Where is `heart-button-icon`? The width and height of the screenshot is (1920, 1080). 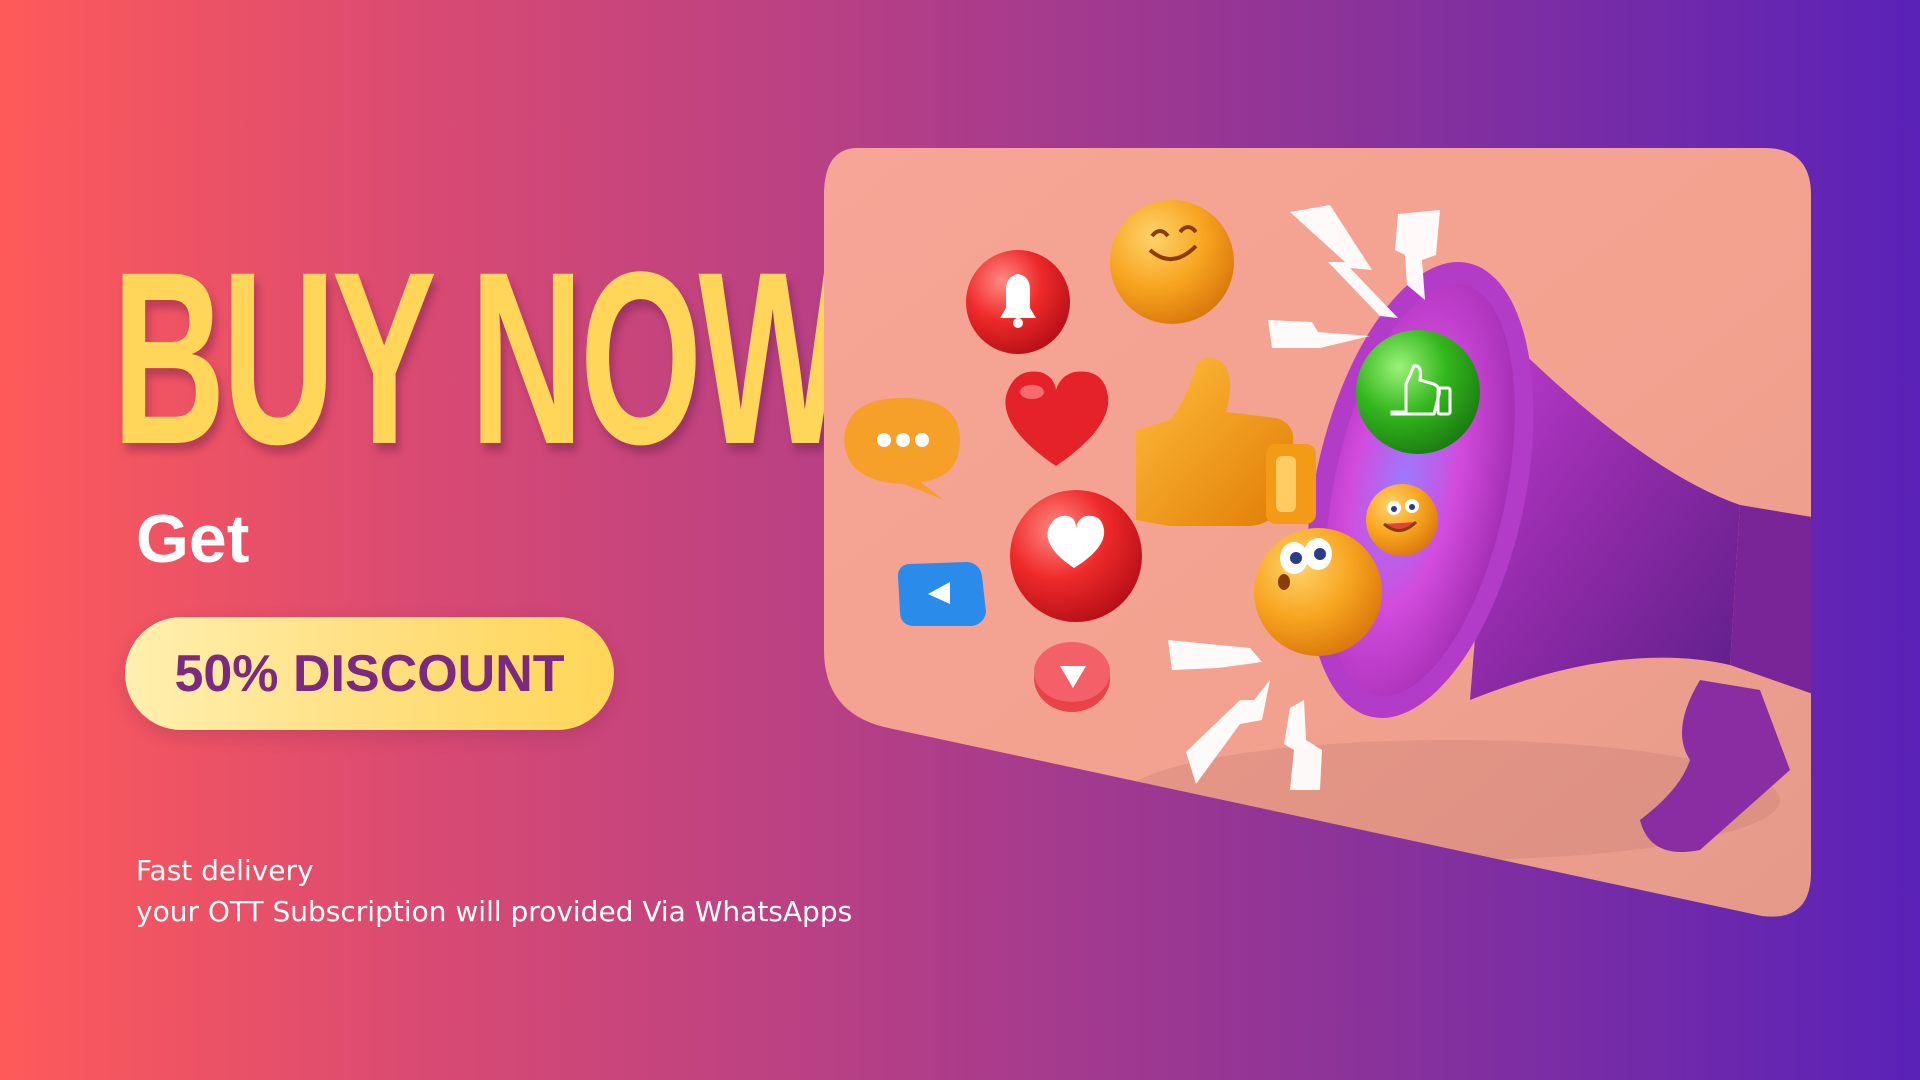 heart-button-icon is located at coordinates (1076, 556).